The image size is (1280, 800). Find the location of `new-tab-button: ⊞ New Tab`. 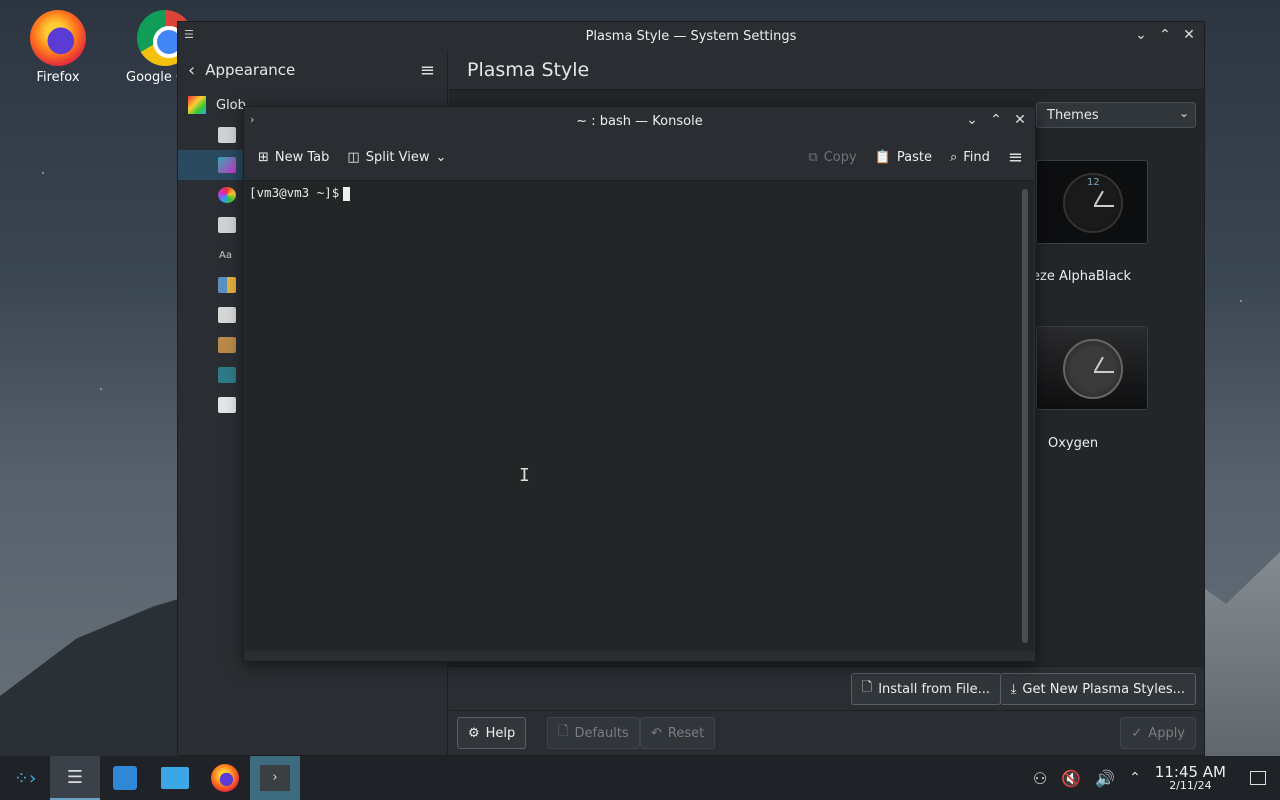

new-tab-button: ⊞ New Tab is located at coordinates (293, 157).